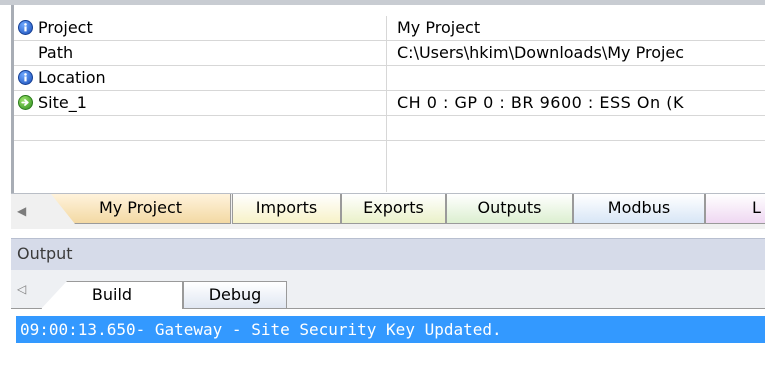 Image resolution: width=765 pixels, height=382 pixels. What do you see at coordinates (200, 28) in the screenshot?
I see `property-name-cell: Project` at bounding box center [200, 28].